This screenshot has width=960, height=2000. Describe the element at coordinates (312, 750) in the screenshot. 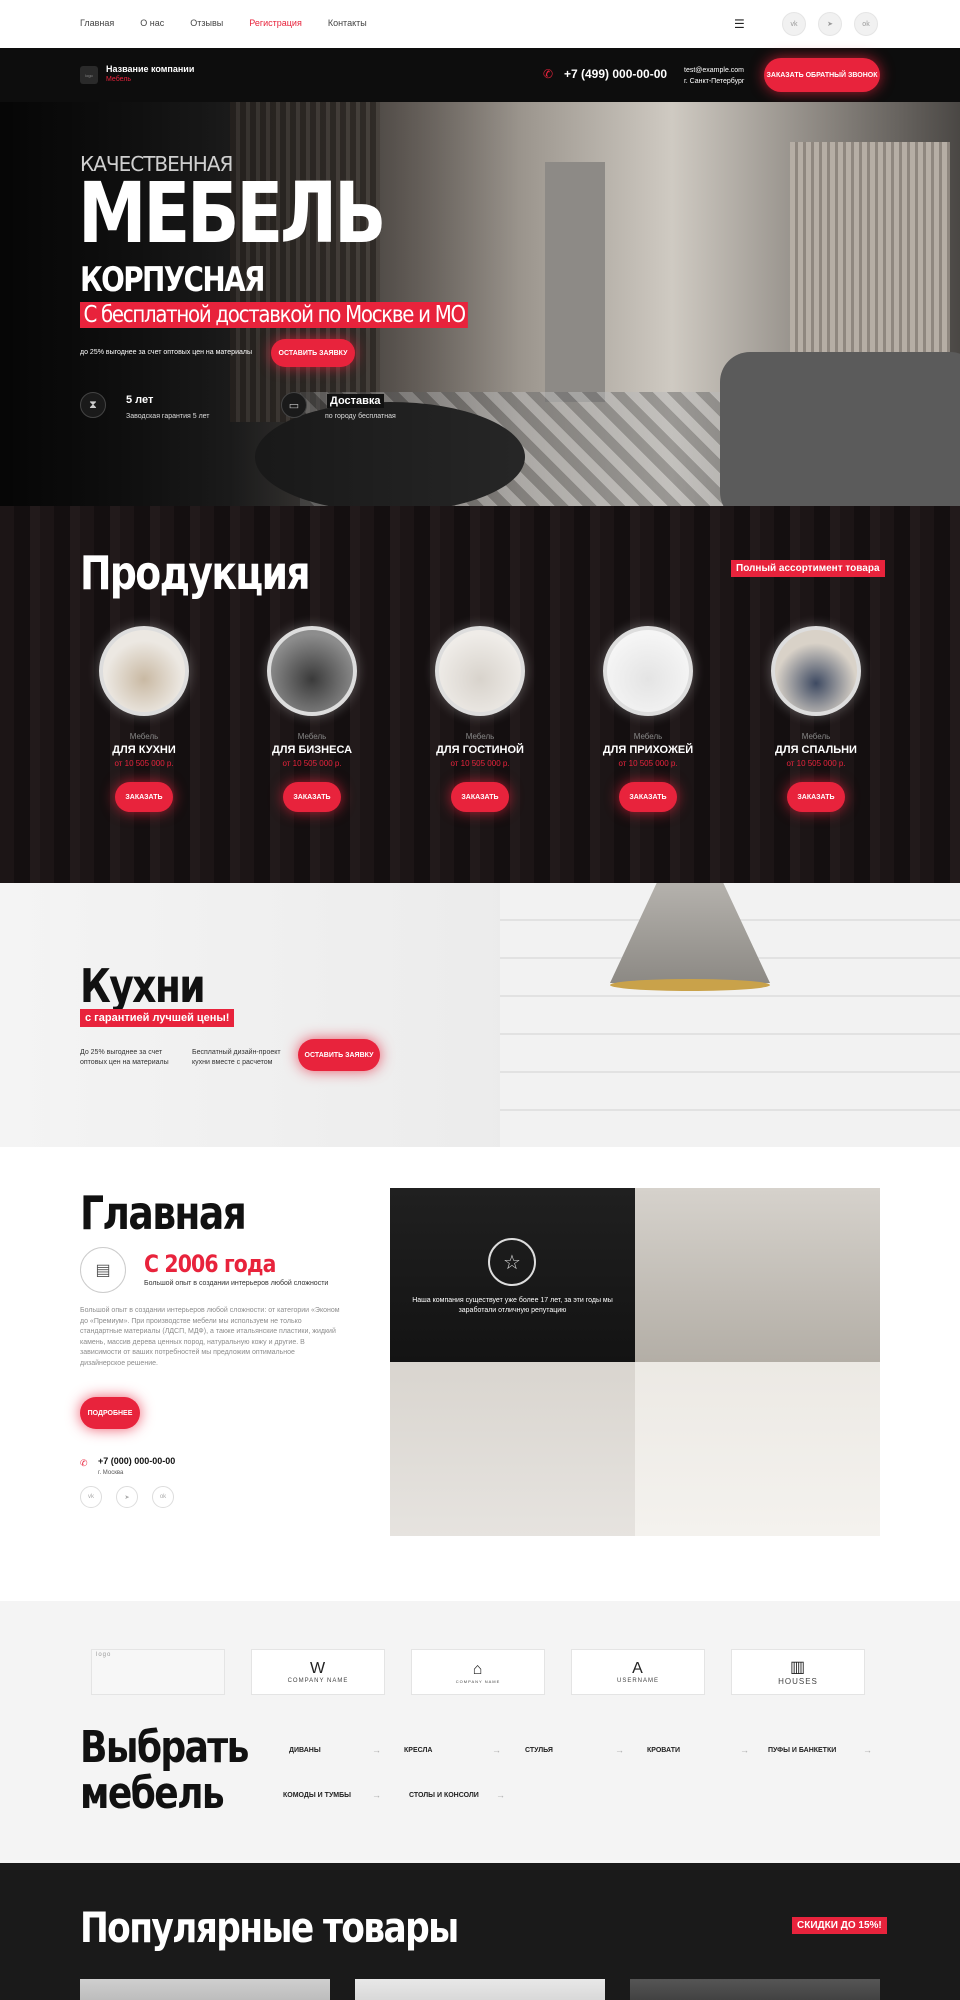

I see `product-name: ДЛЯ БИЗНЕСА` at that location.